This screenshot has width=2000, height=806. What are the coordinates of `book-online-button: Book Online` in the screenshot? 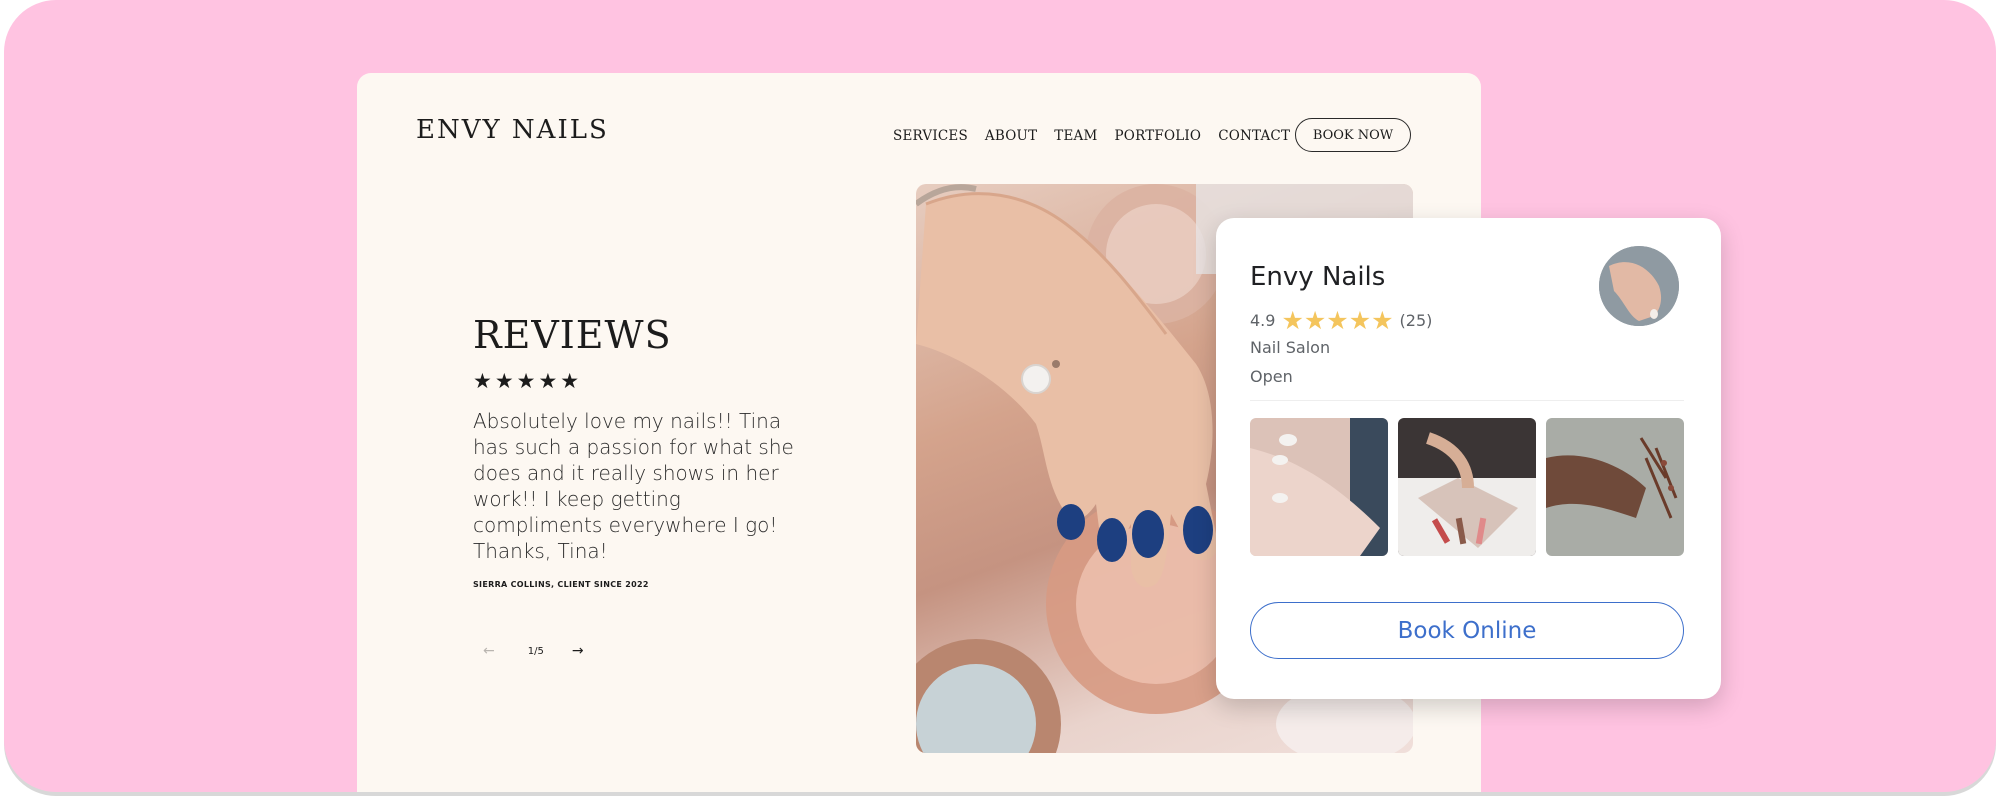 It's located at (1467, 630).